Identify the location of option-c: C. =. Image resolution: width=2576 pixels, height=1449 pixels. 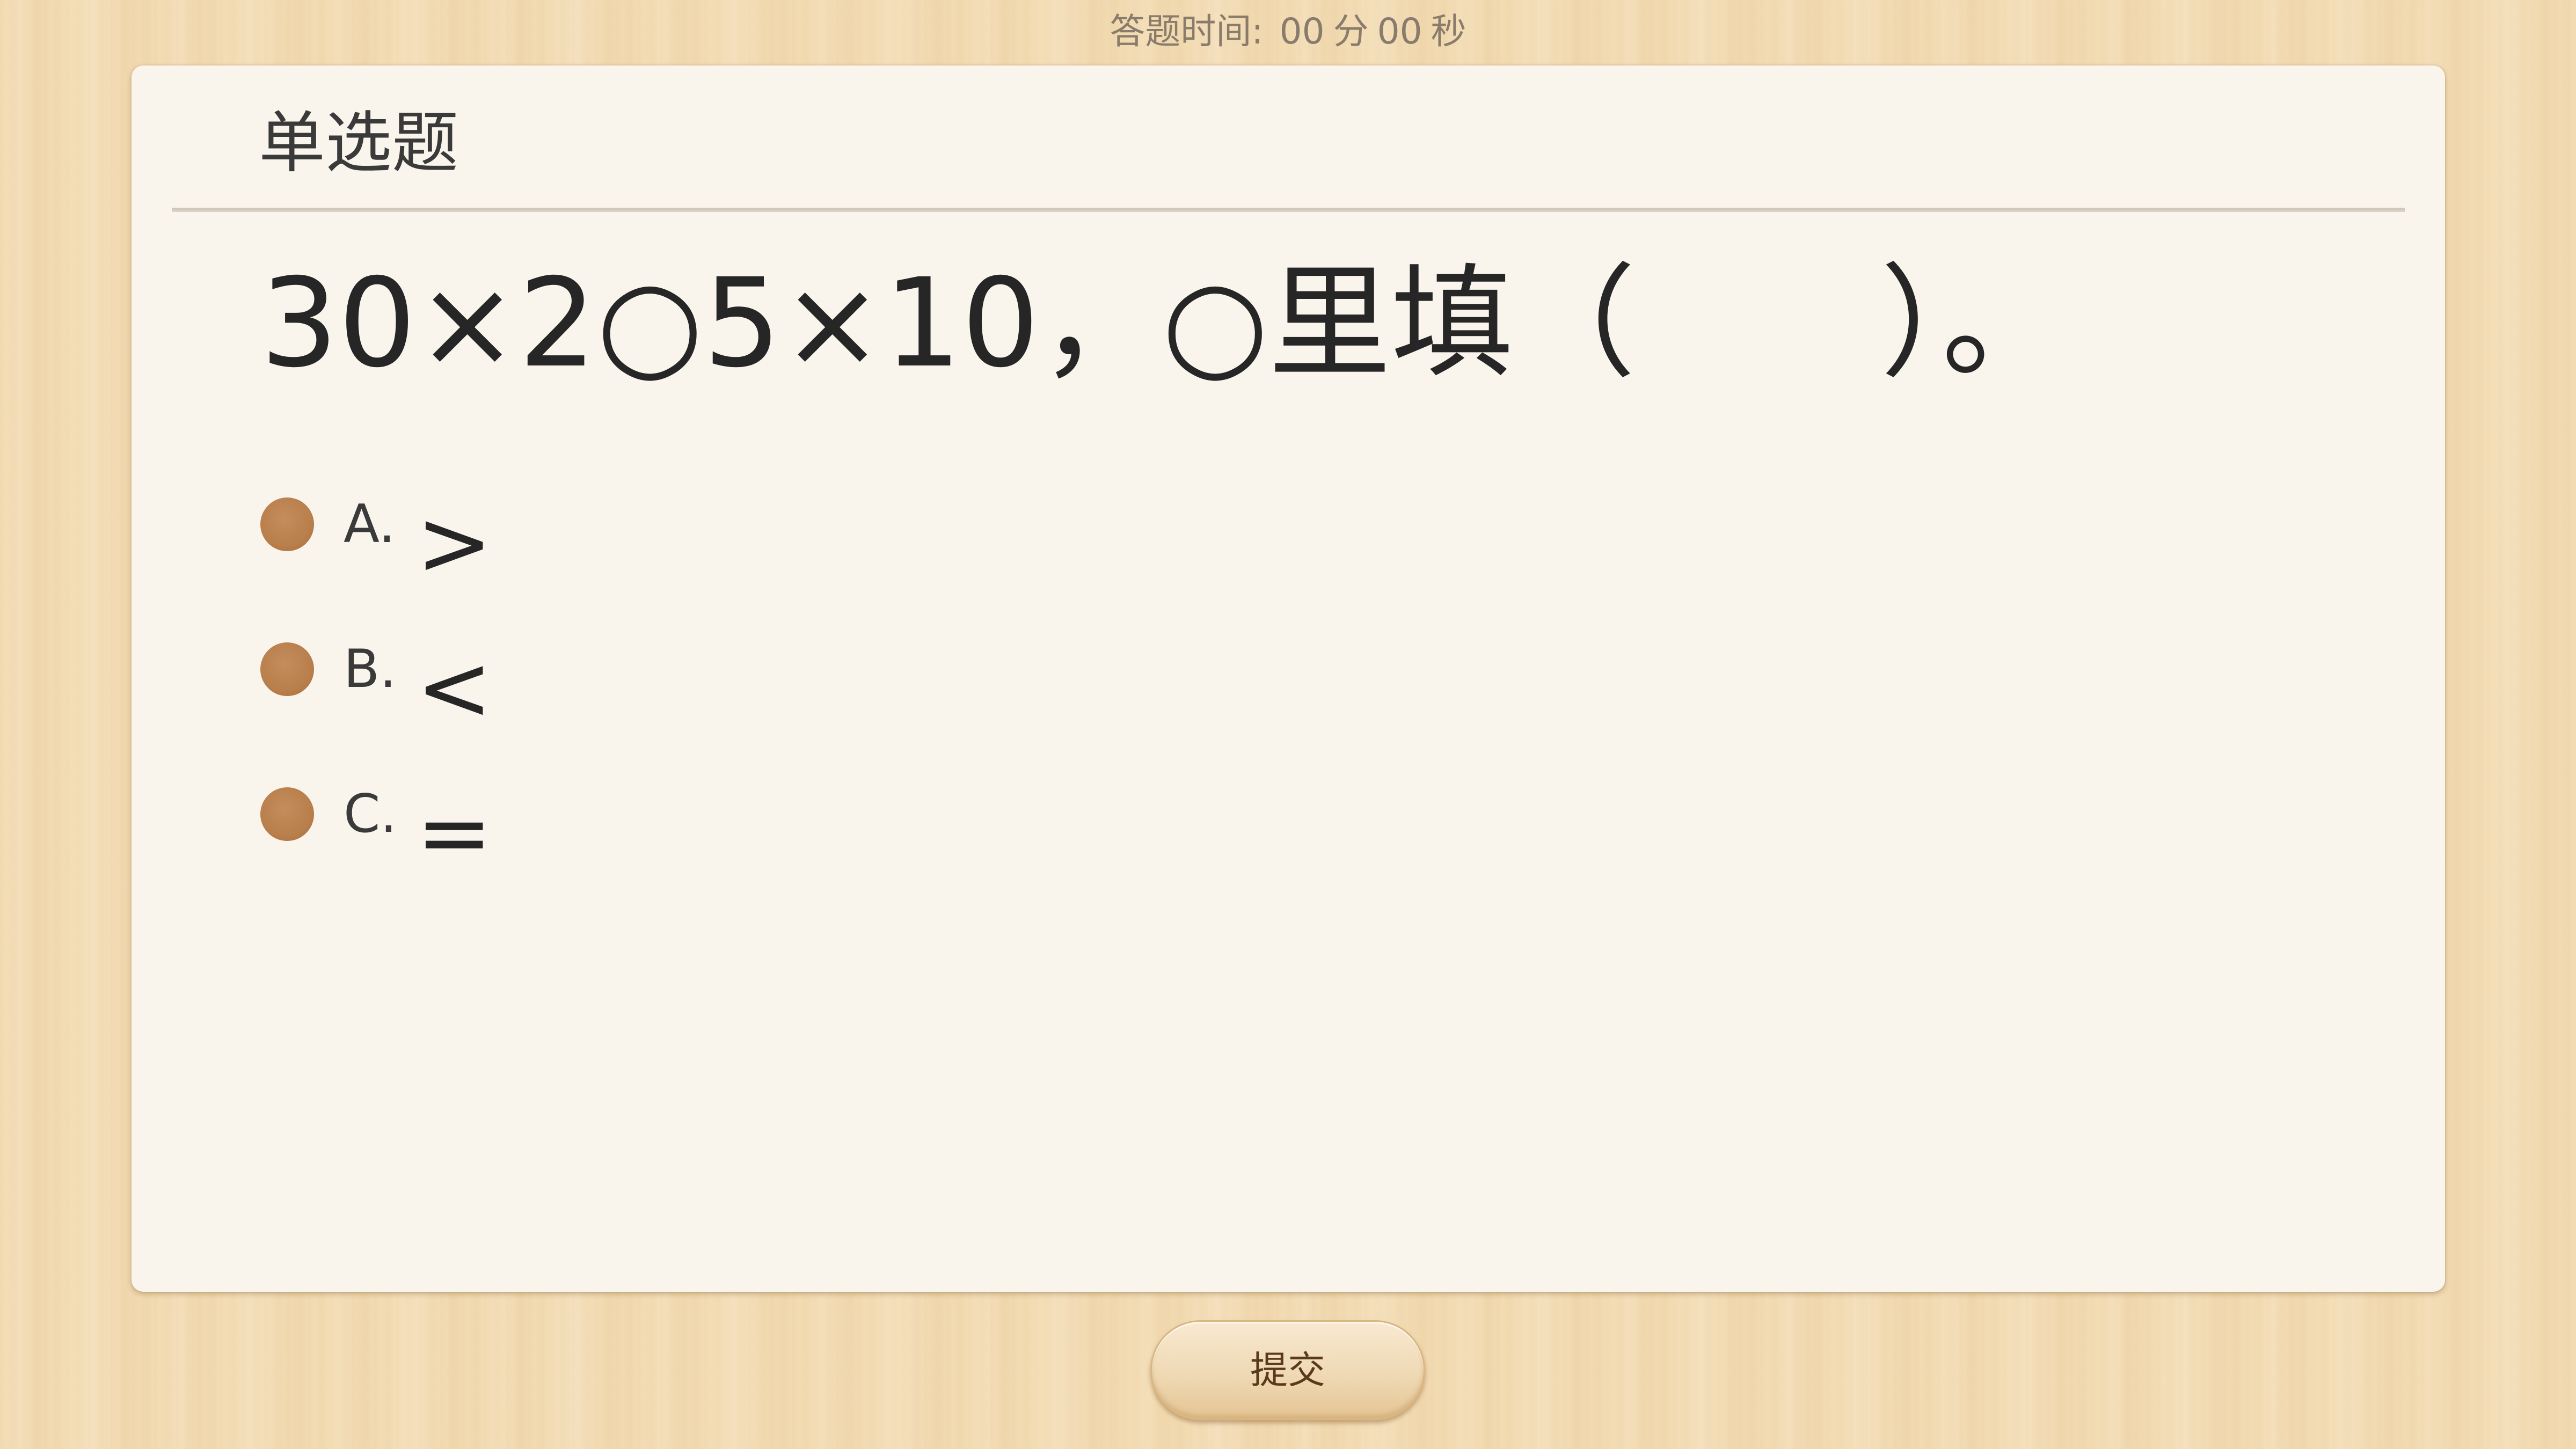
(501, 797).